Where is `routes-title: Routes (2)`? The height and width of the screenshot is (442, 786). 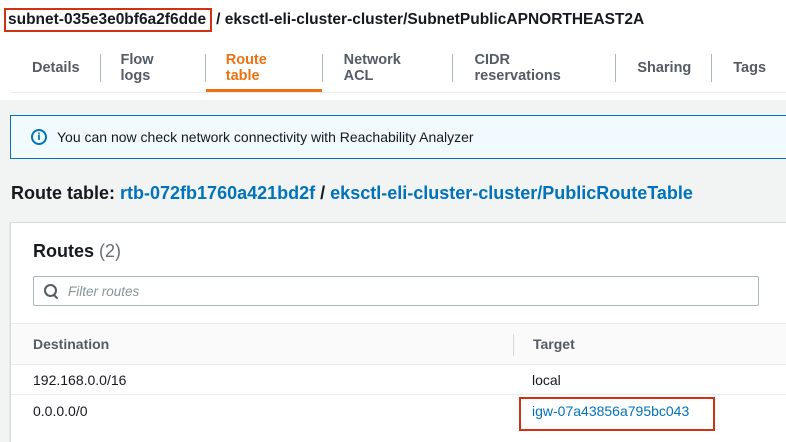 routes-title: Routes (2) is located at coordinates (77, 251).